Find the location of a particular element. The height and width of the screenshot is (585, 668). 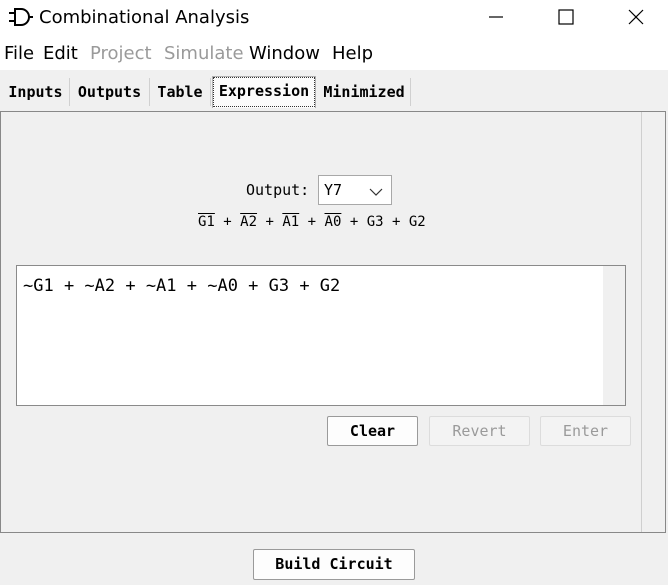

panel-divider is located at coordinates (641, 322).